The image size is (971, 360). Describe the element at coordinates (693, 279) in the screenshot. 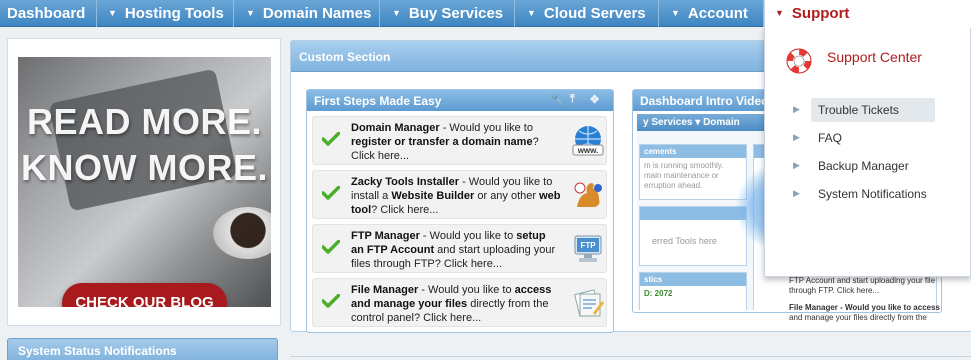

I see `mini-panel-head: stics` at that location.